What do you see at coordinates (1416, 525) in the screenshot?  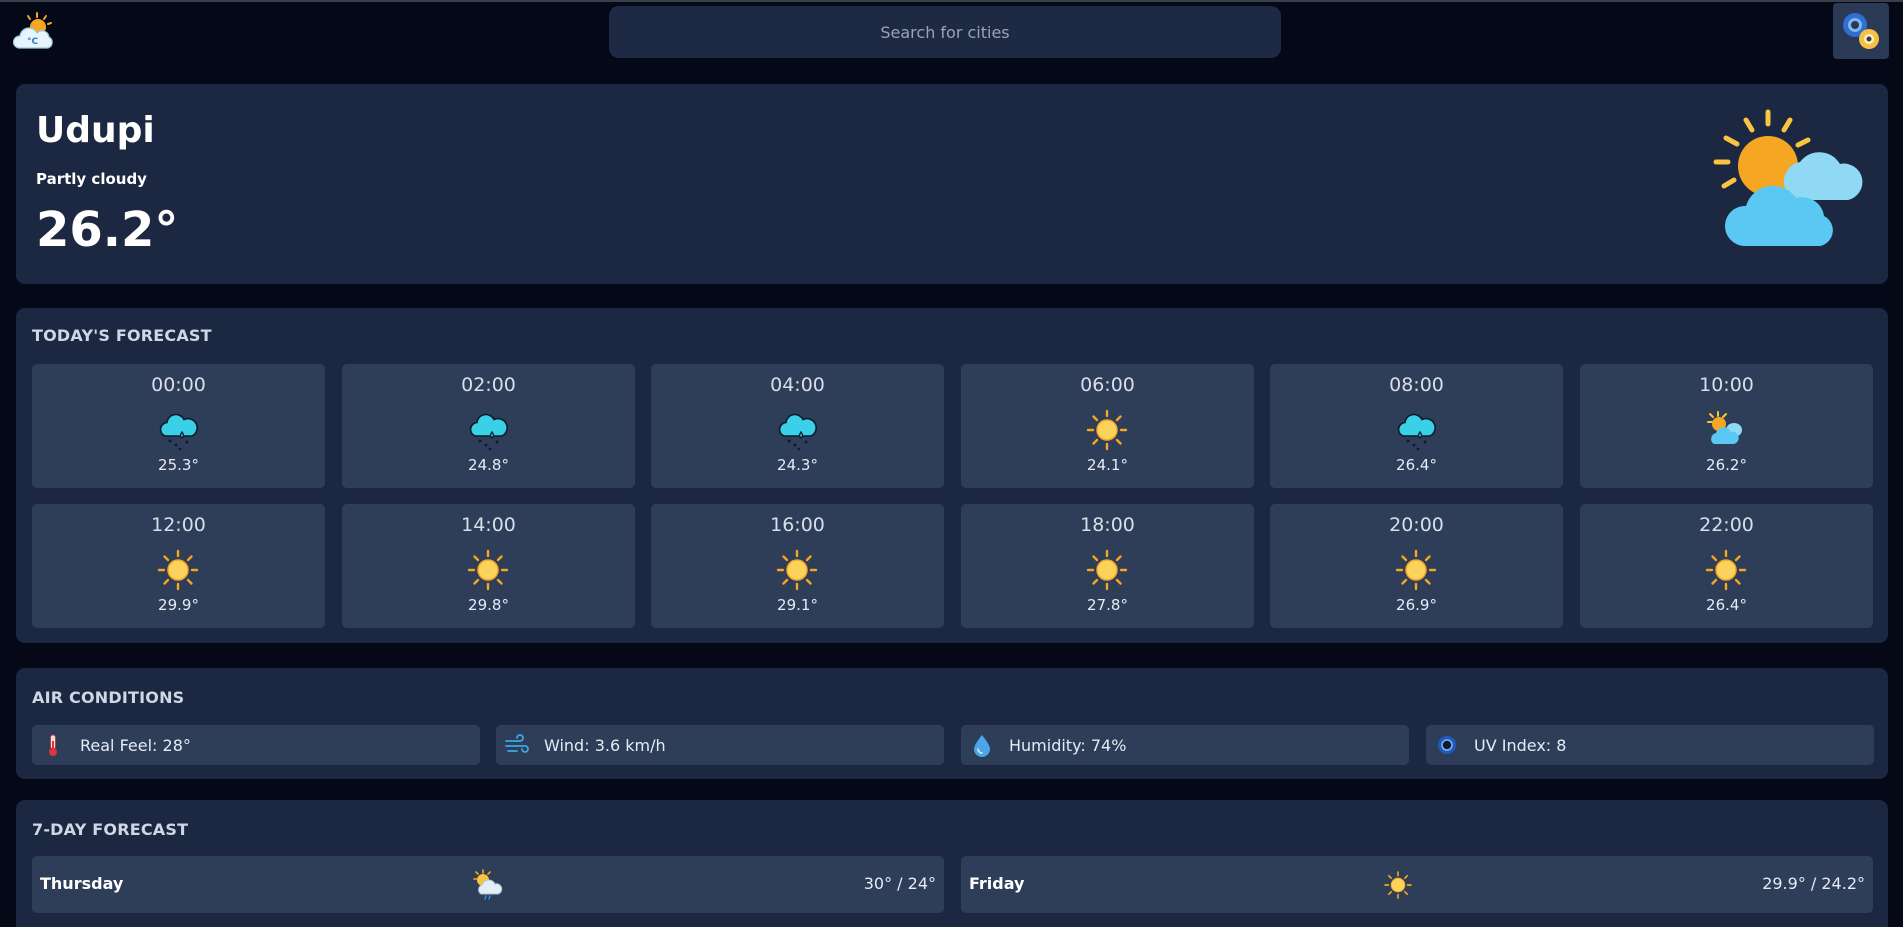 I see `hour-time: 20:00` at bounding box center [1416, 525].